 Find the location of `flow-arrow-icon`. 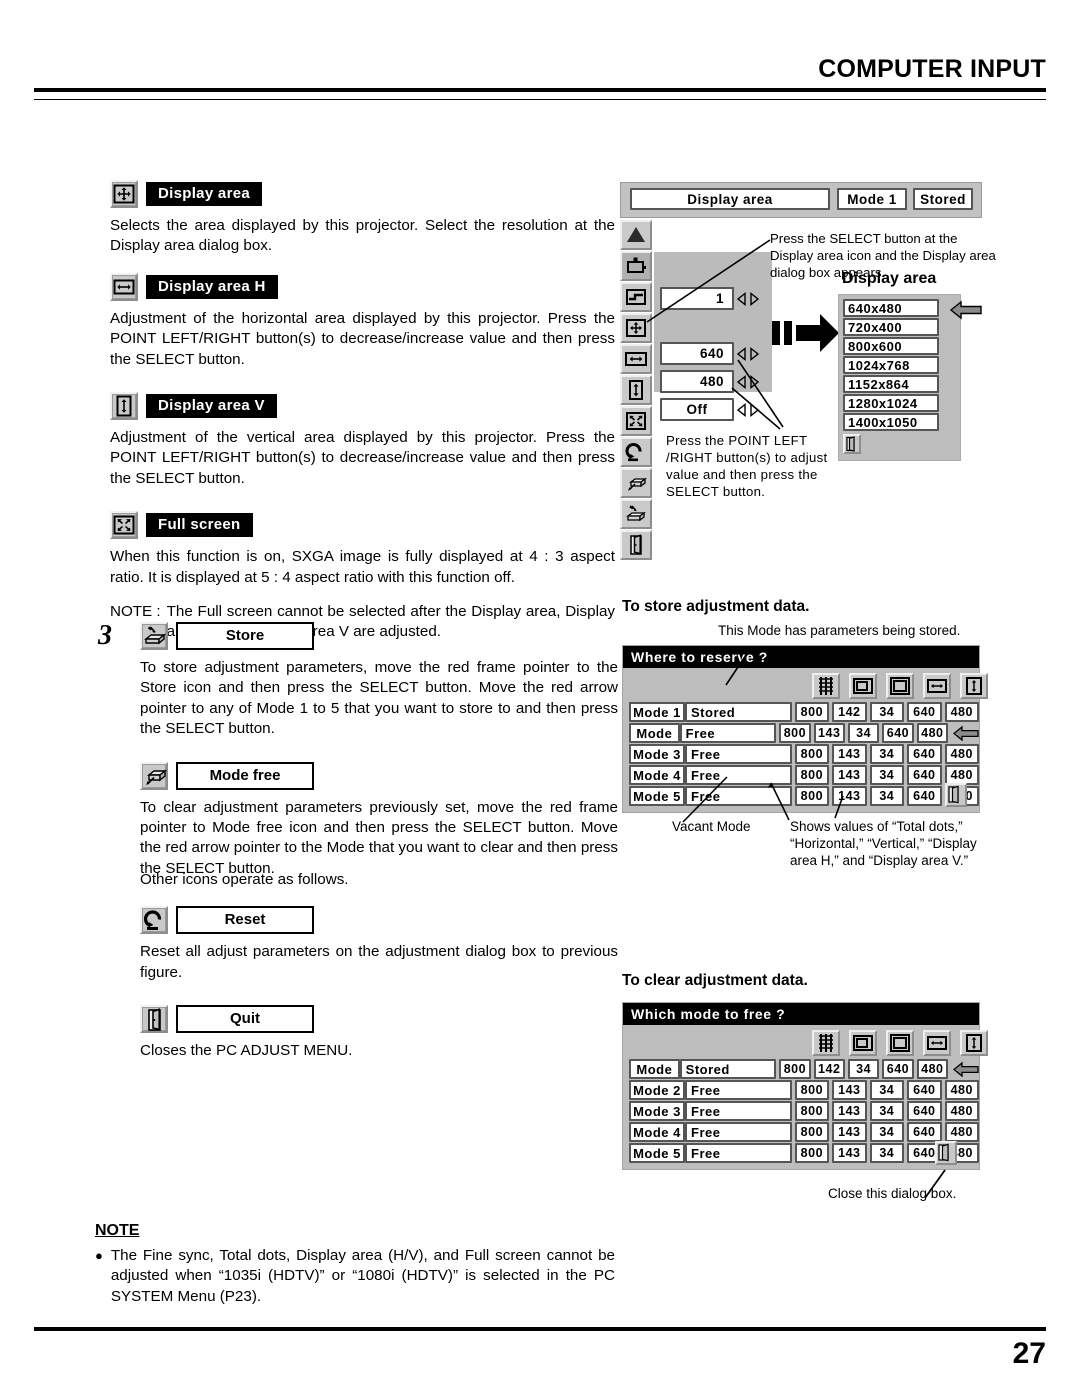

flow-arrow-icon is located at coordinates (806, 333).